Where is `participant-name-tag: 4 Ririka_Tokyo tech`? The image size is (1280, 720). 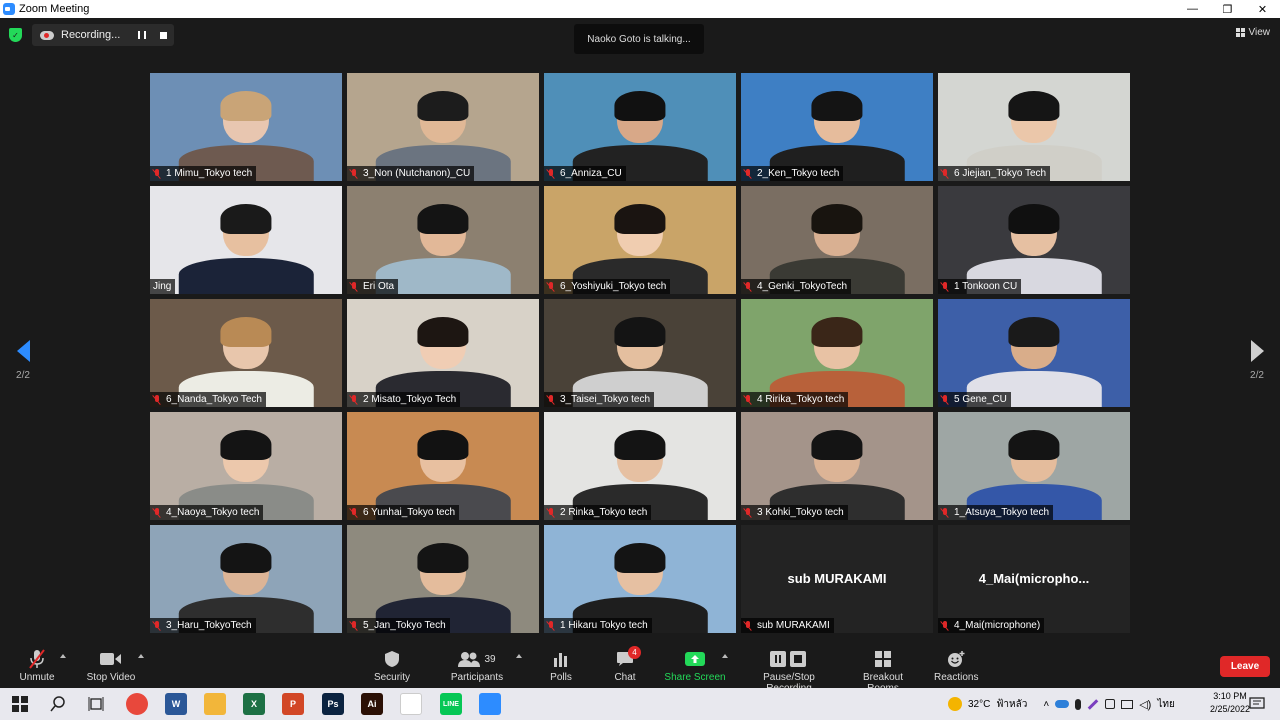 participant-name-tag: 4 Ririka_Tokyo tech is located at coordinates (795, 399).